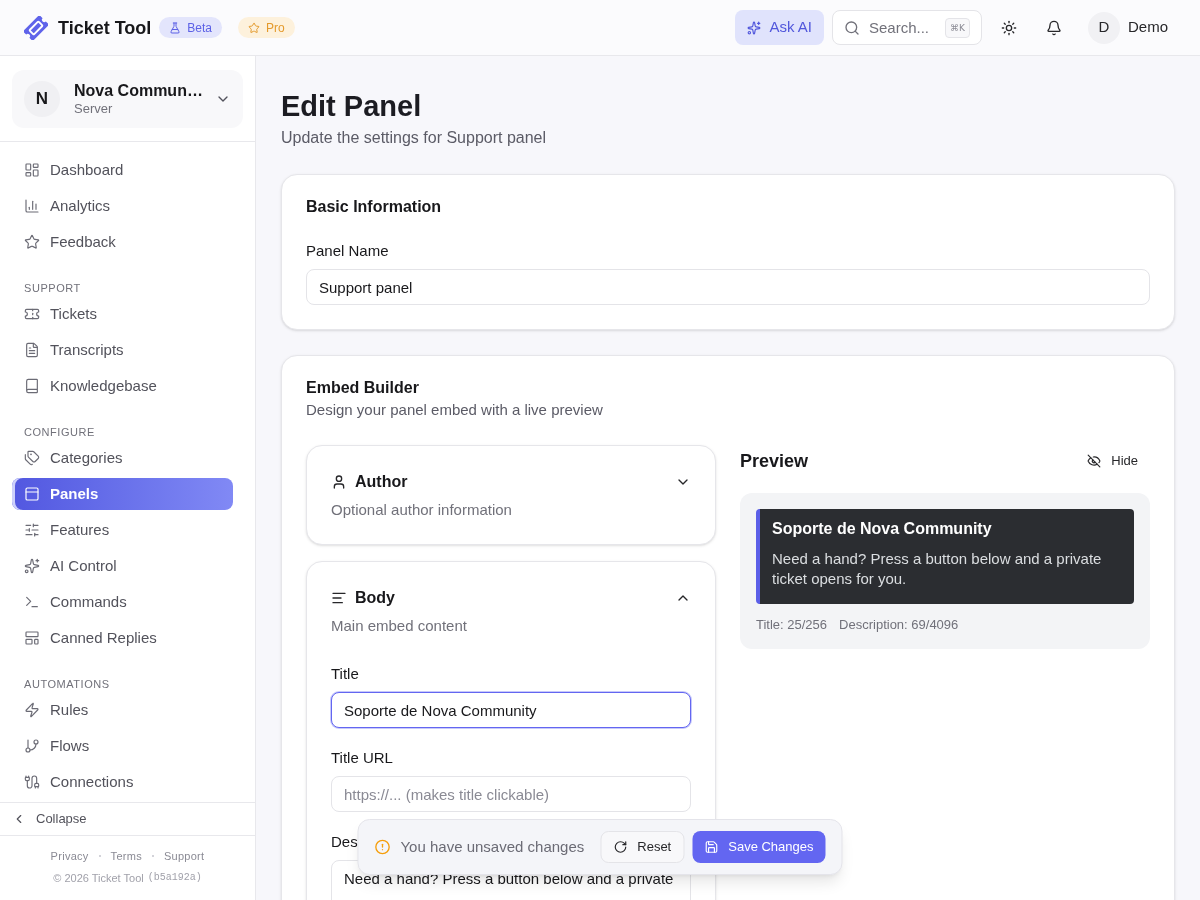  Describe the element at coordinates (728, 287) in the screenshot. I see `text-input: Support panel` at that location.